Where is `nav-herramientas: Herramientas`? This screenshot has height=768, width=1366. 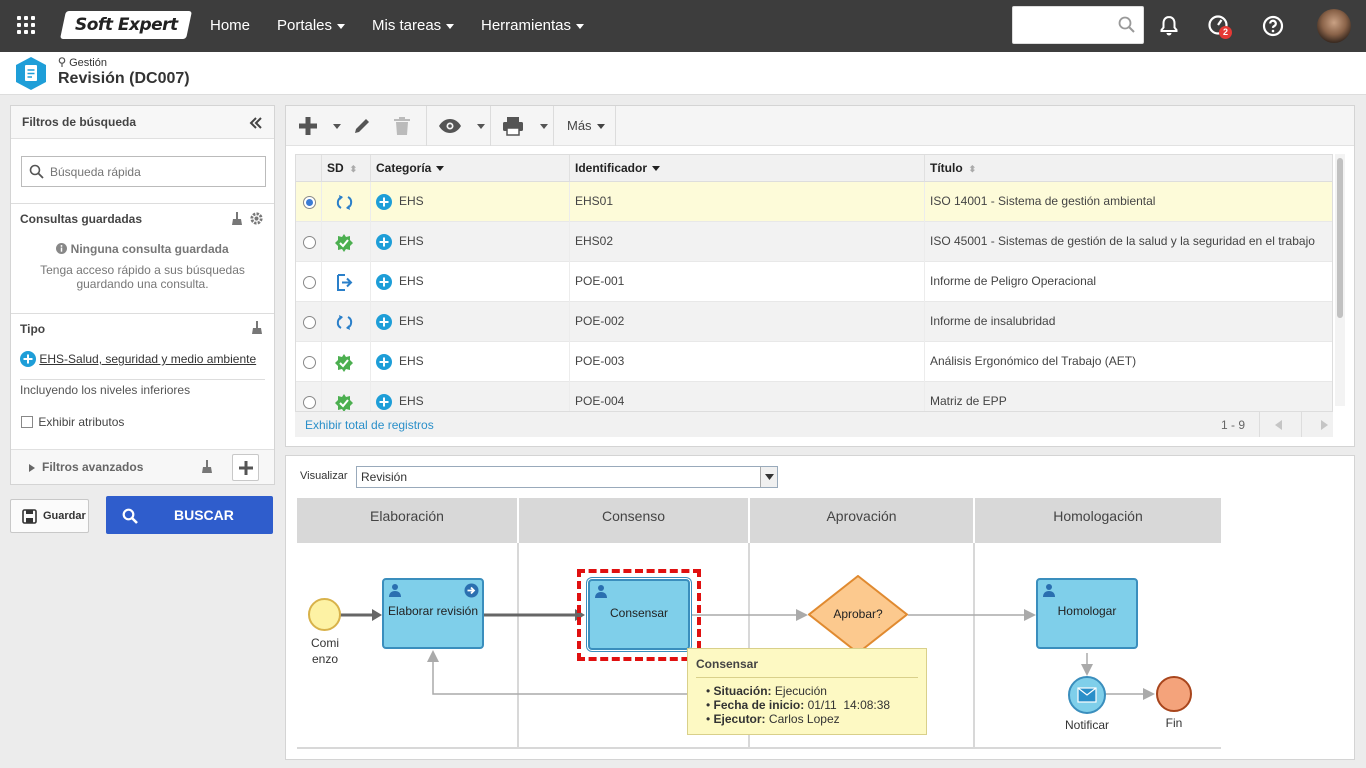
nav-herramientas: Herramientas is located at coordinates (533, 25).